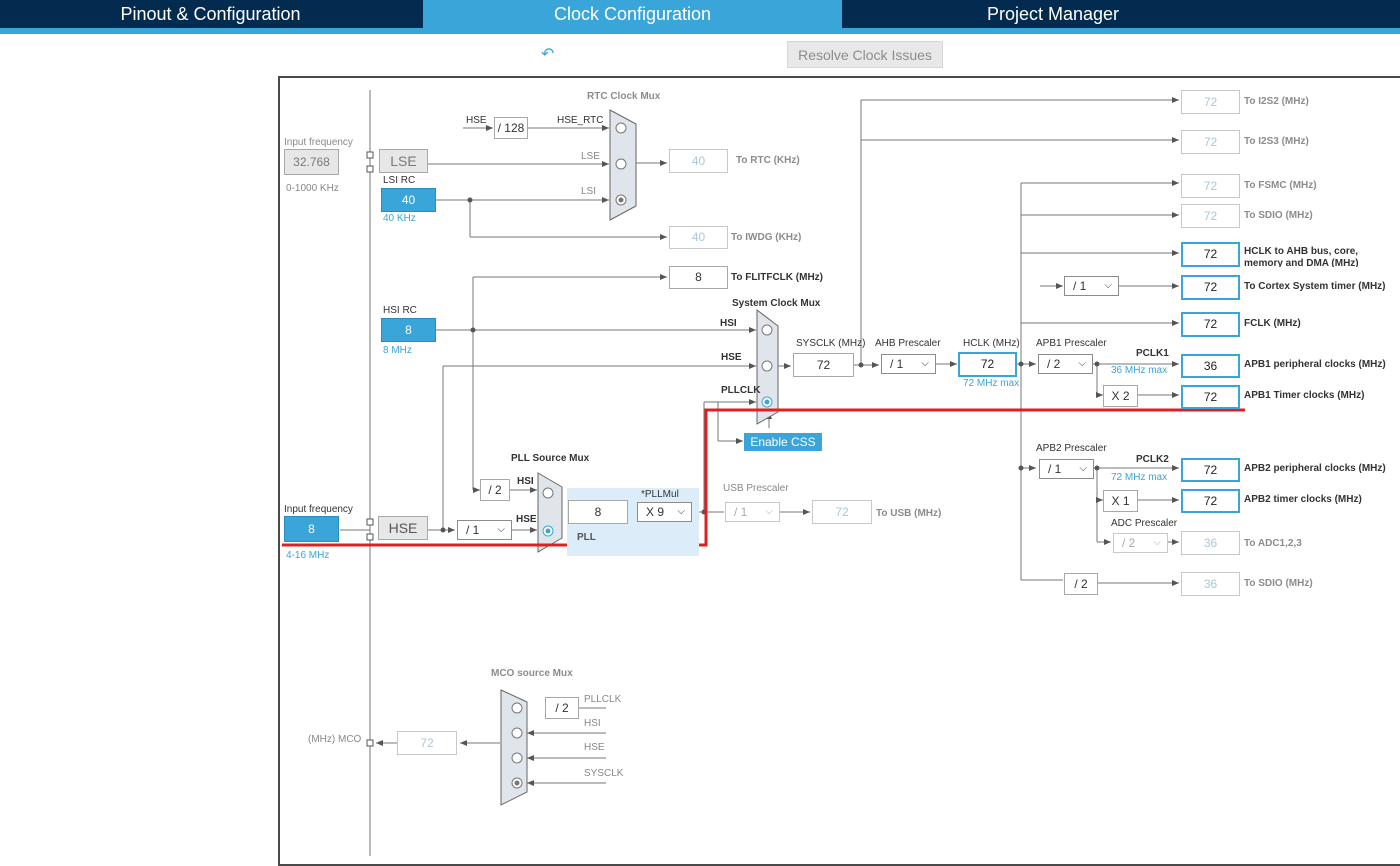  I want to click on apb2-peripheral-value: 72, so click(1210, 470).